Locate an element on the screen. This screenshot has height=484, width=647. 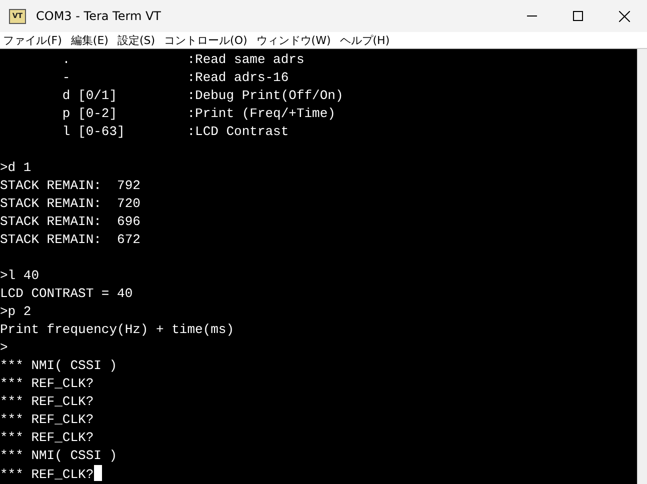
terminal-line: STACK REMAIN: 696 is located at coordinates (71, 222).